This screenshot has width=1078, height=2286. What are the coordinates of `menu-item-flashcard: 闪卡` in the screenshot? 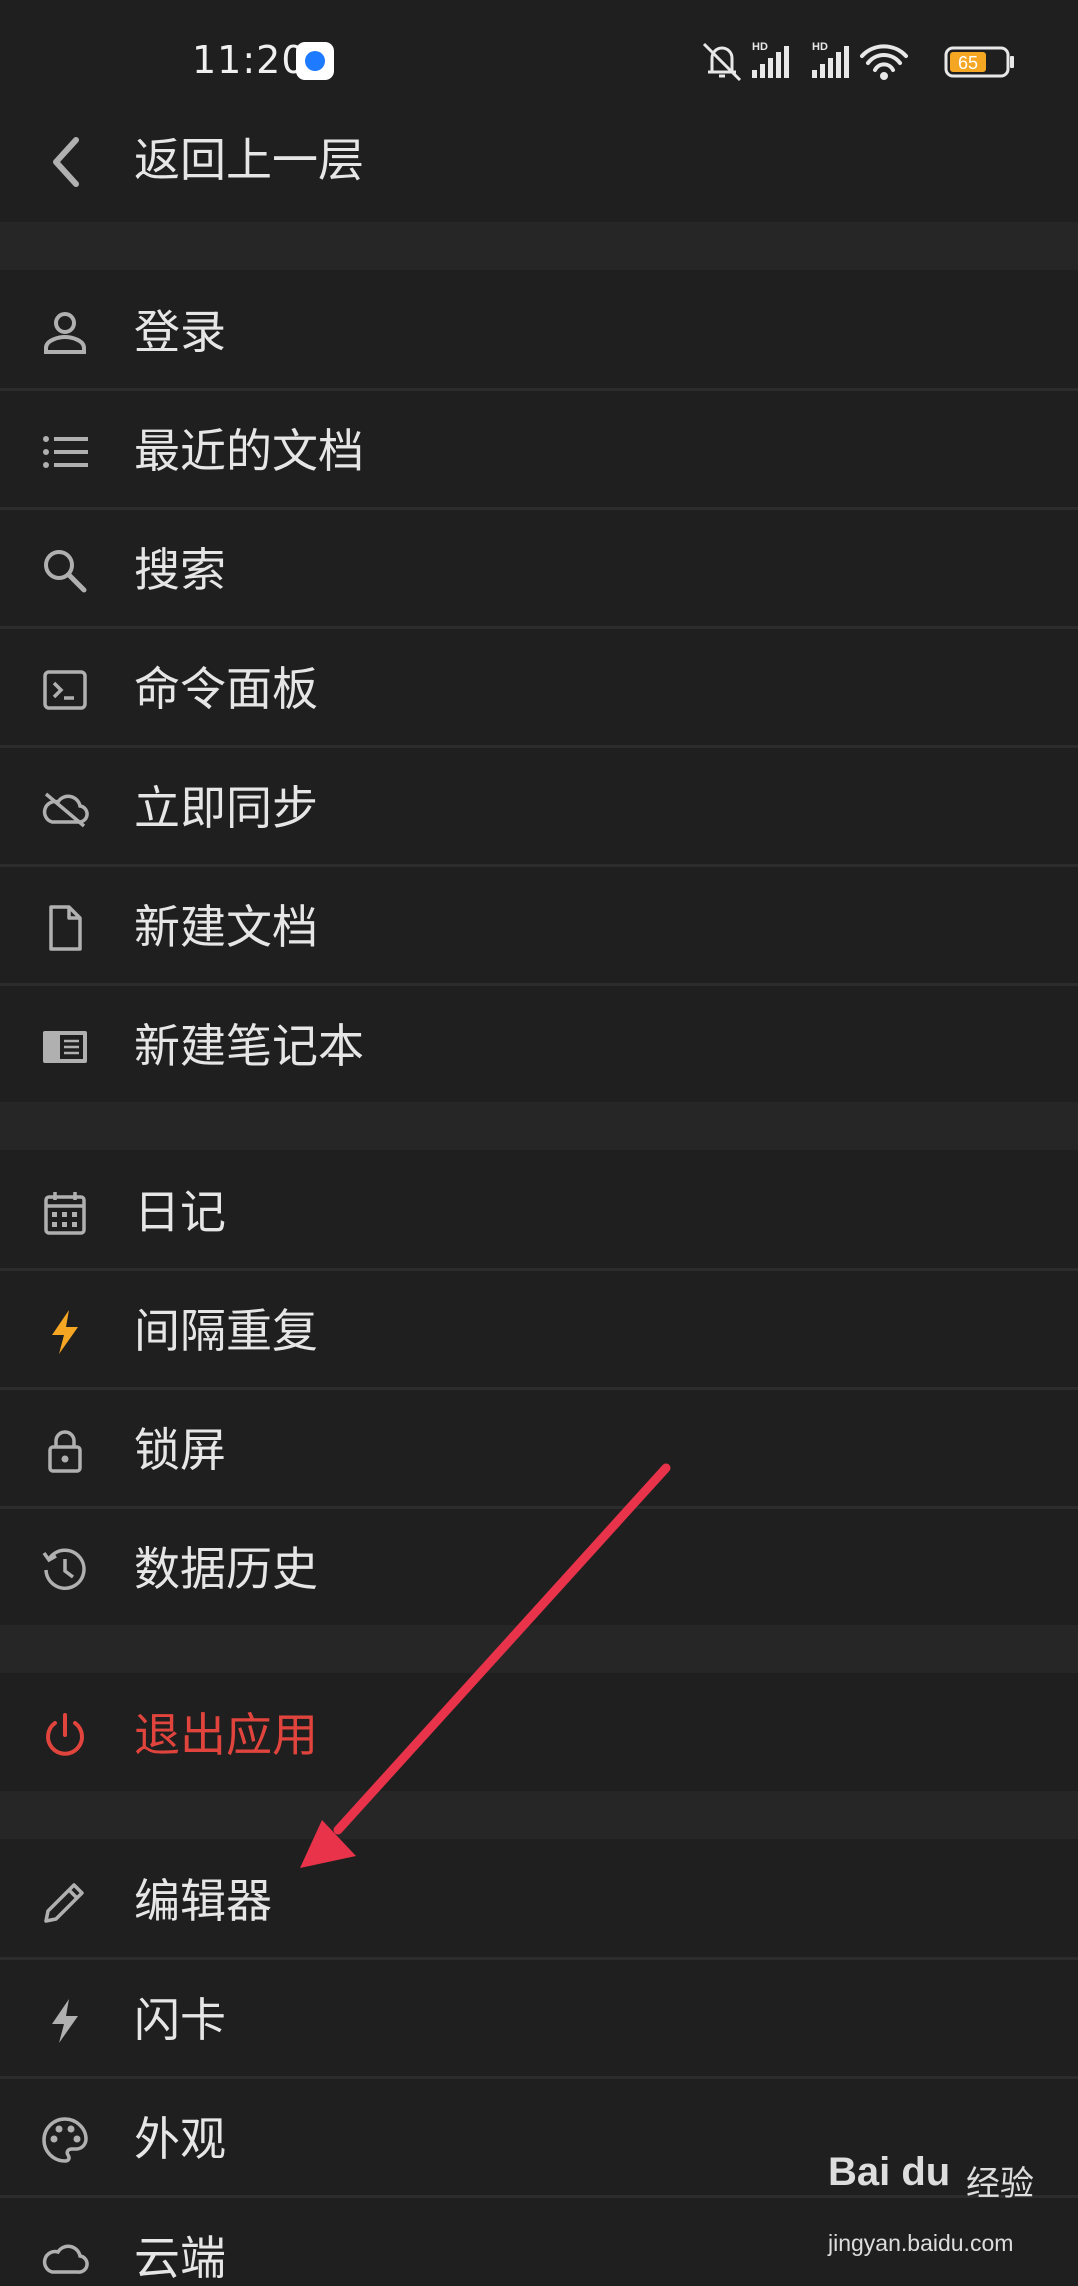 It's located at (539, 2018).